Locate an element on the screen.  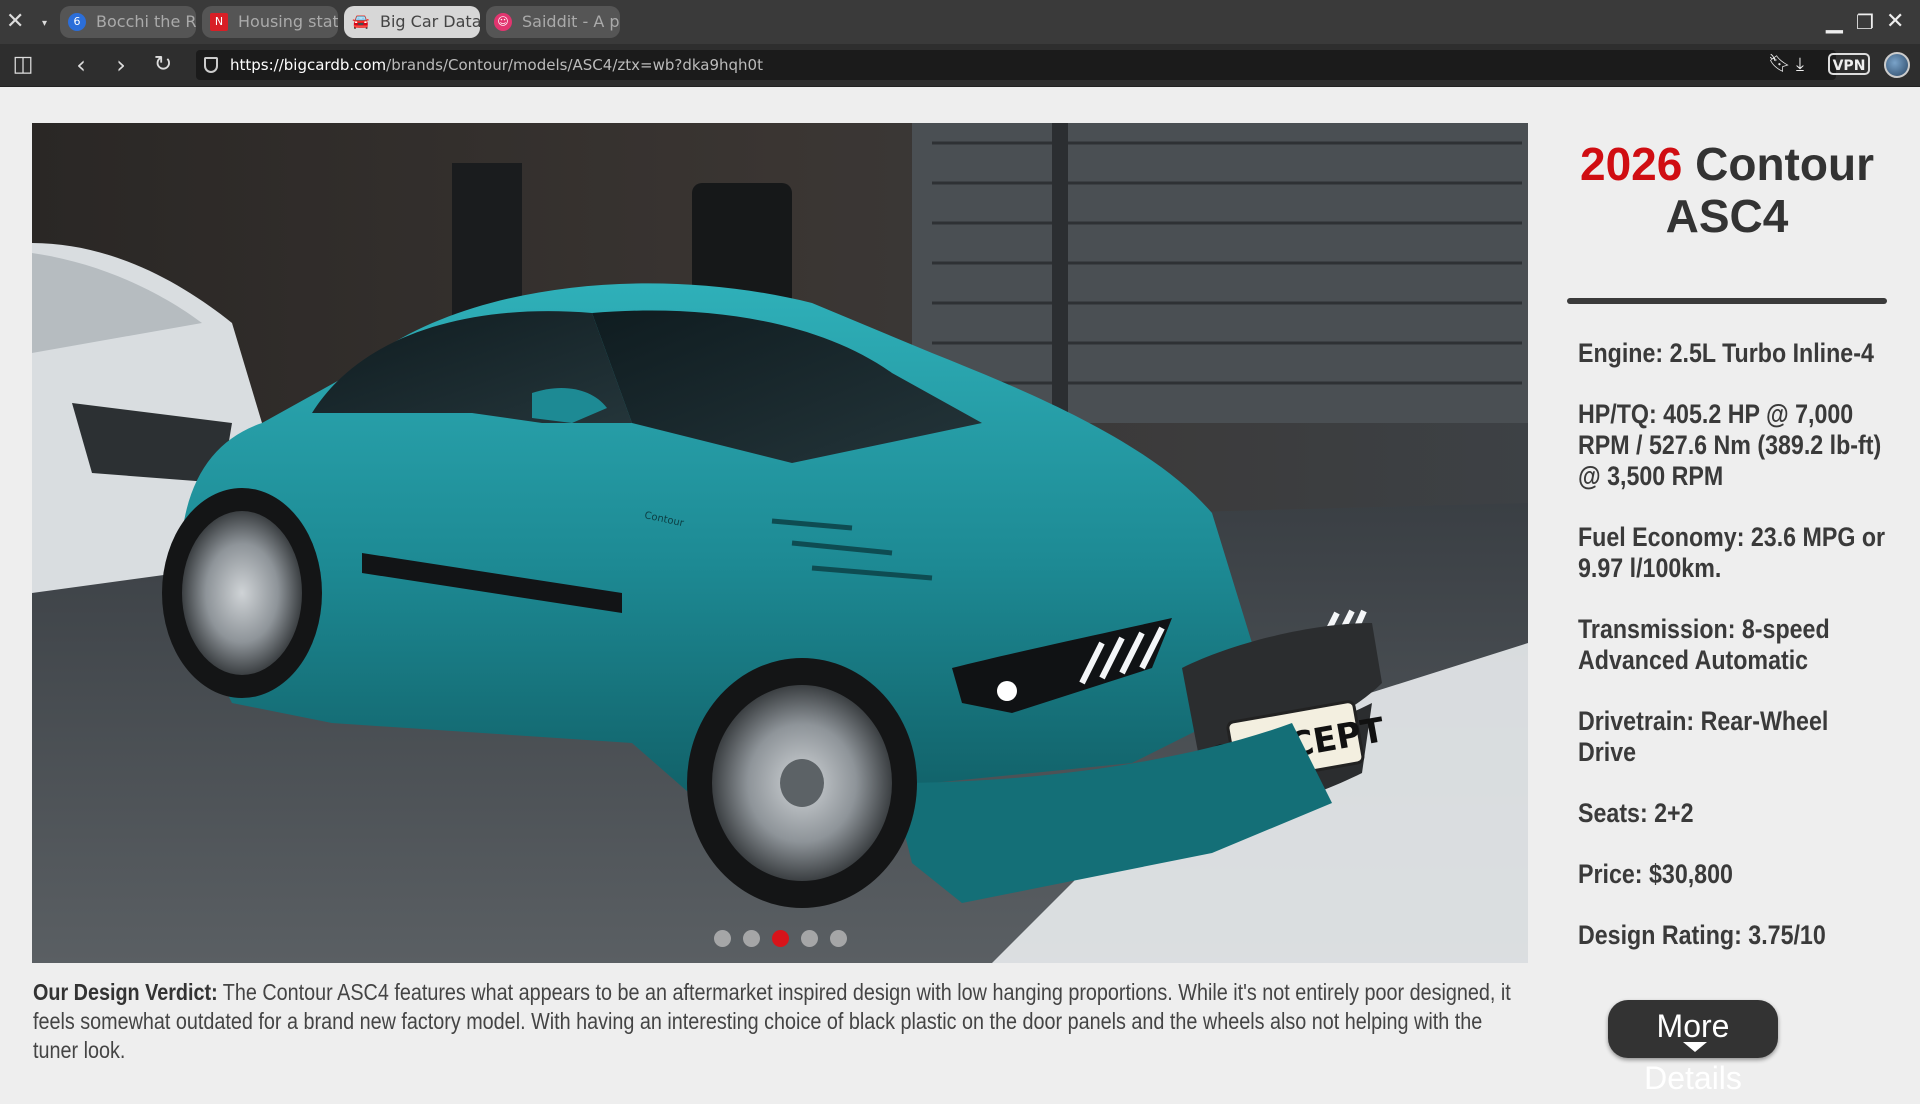
spec-engine: Engine: 2.5L Turbo Inline-4 is located at coordinates (1726, 353).